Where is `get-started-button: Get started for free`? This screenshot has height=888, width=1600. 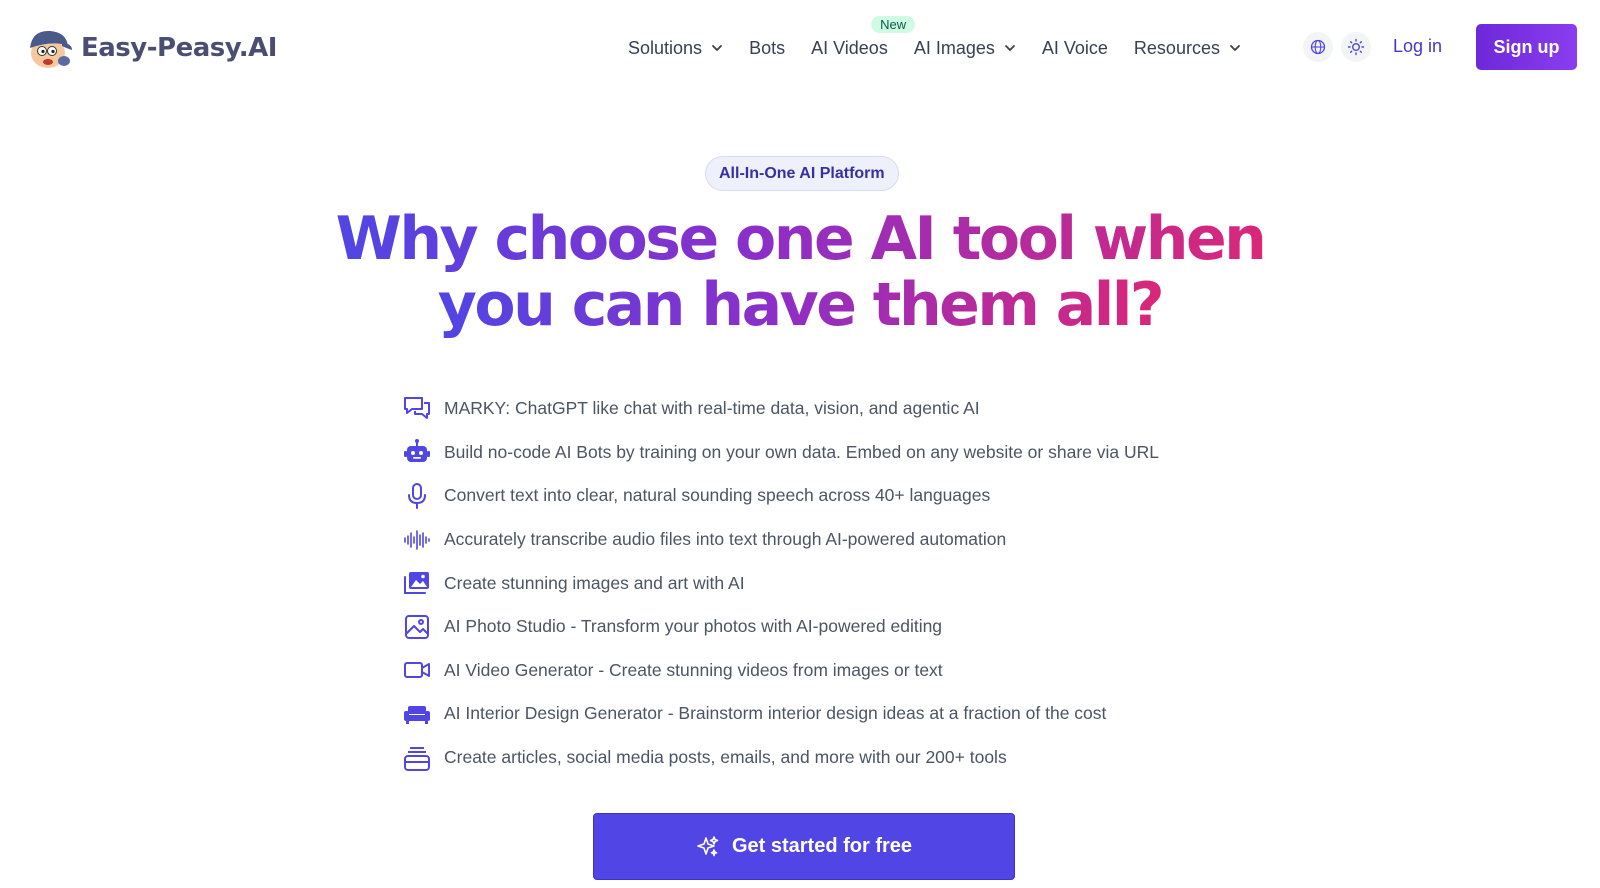 get-started-button: Get started for free is located at coordinates (804, 846).